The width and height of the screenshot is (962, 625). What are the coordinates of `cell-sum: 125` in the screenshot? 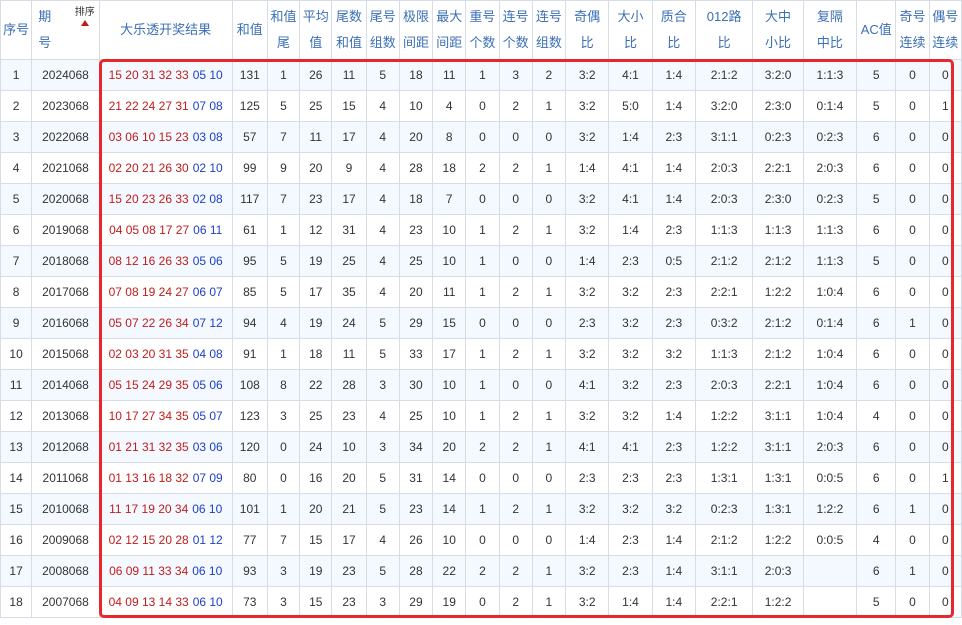 It's located at (249, 106).